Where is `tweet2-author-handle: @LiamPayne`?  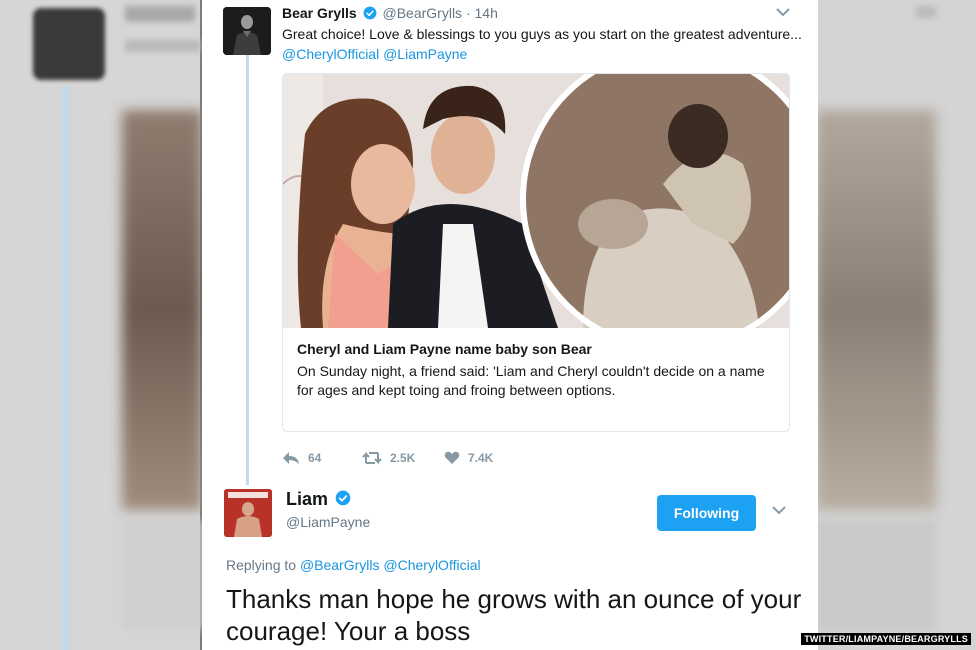
tweet2-author-handle: @LiamPayne is located at coordinates (328, 522).